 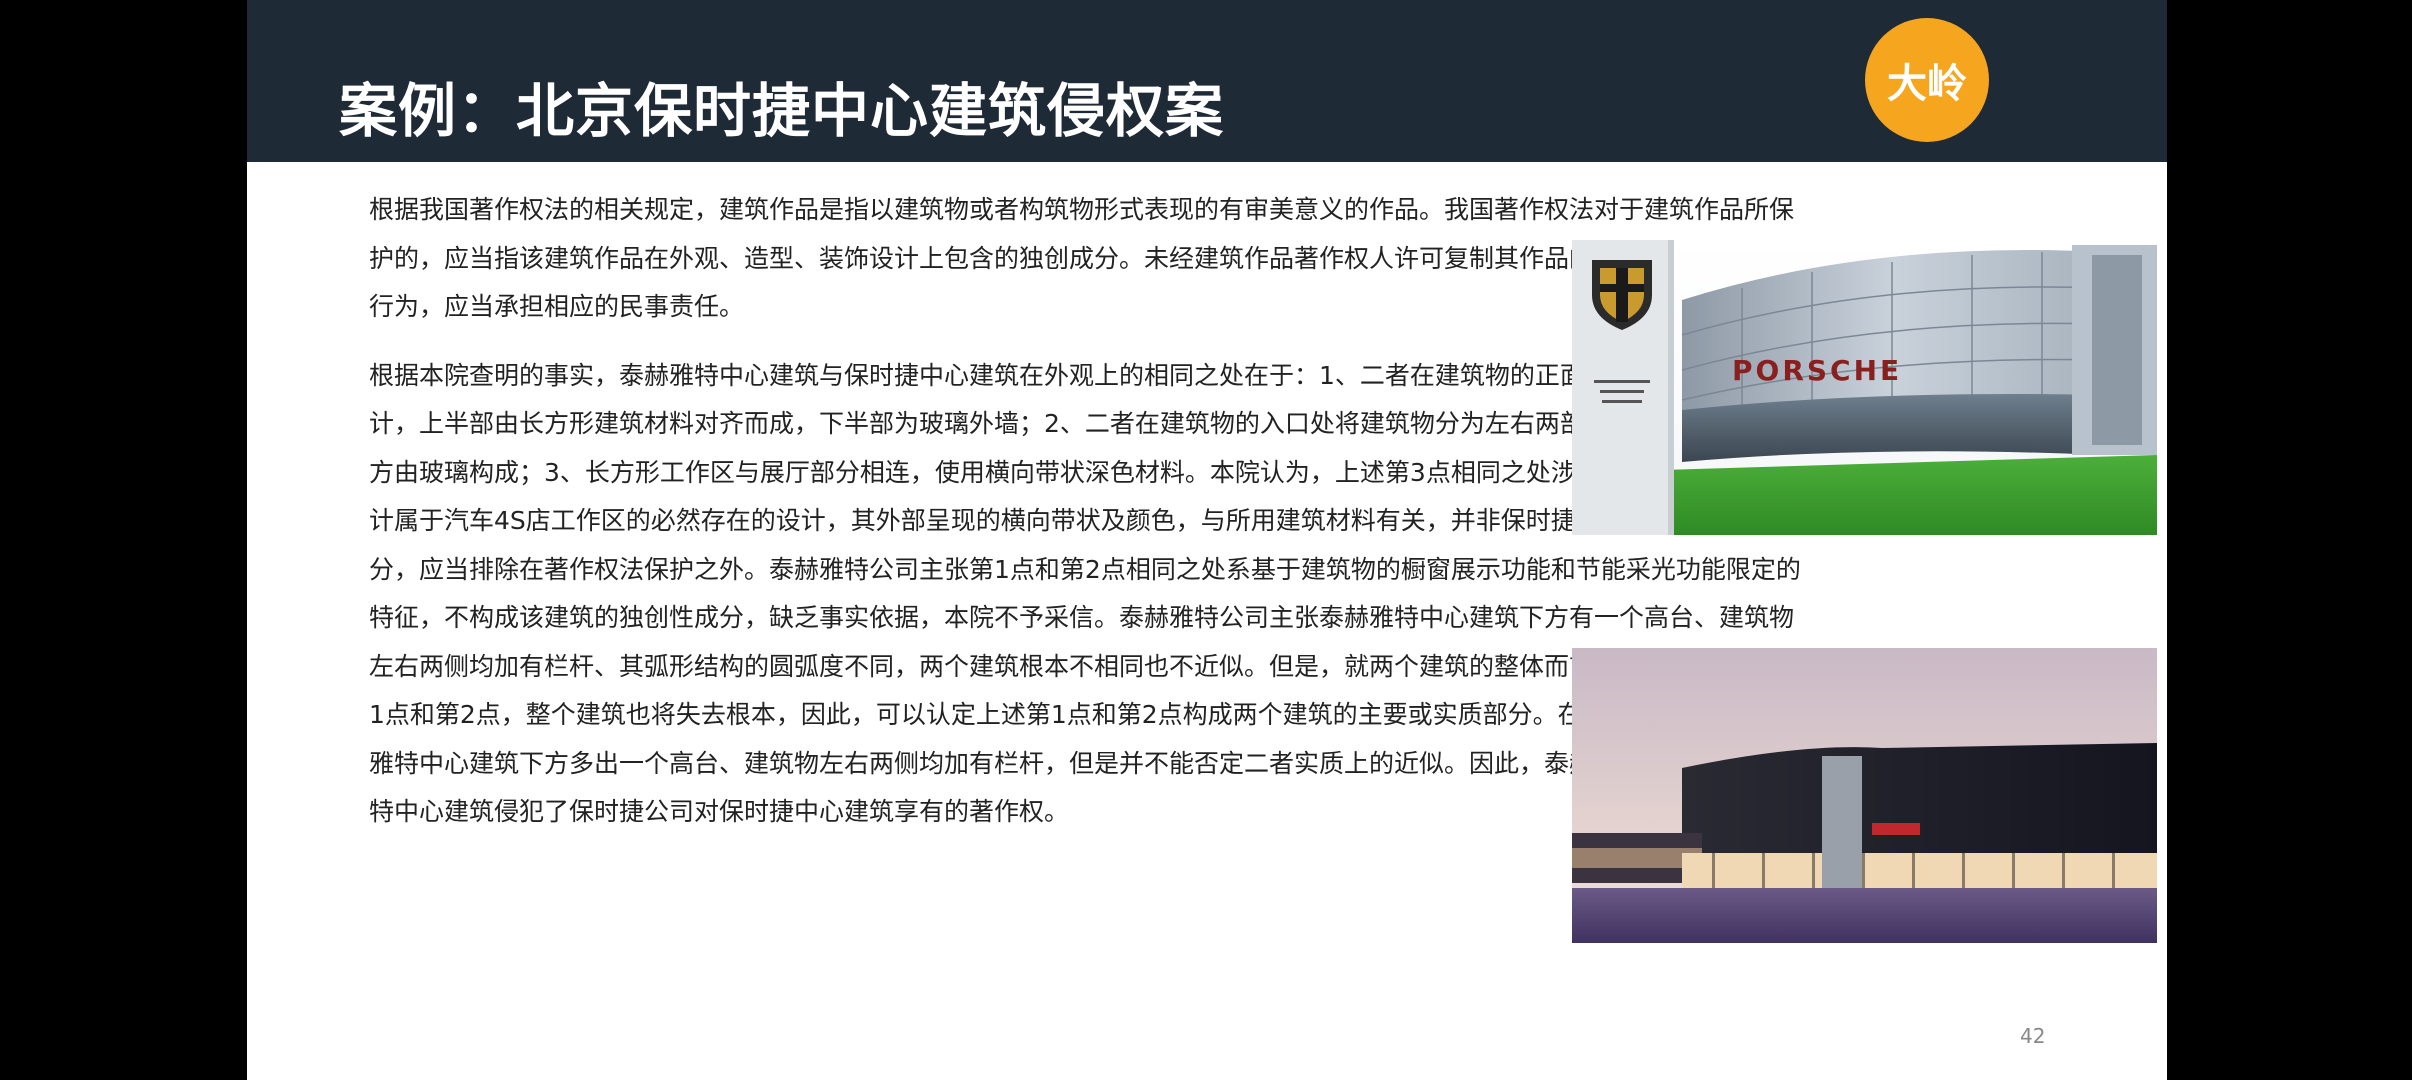 I want to click on slide-header: 案例：北京保时捷中心建筑侵权案 大岭, so click(x=1207, y=81).